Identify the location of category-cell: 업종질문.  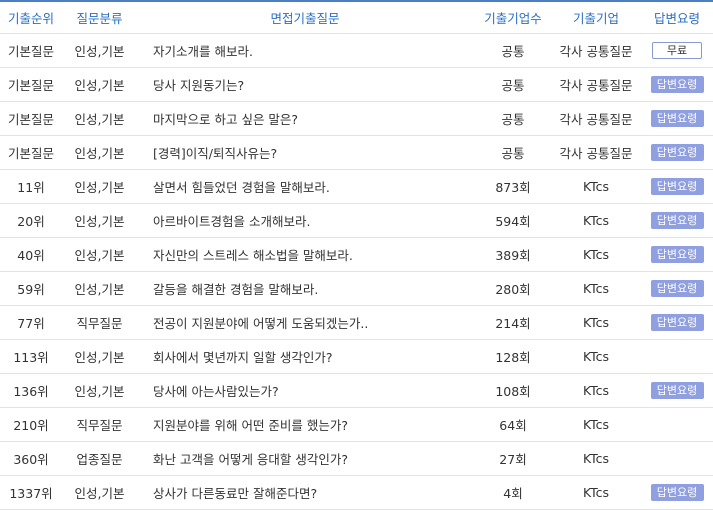
(99, 459).